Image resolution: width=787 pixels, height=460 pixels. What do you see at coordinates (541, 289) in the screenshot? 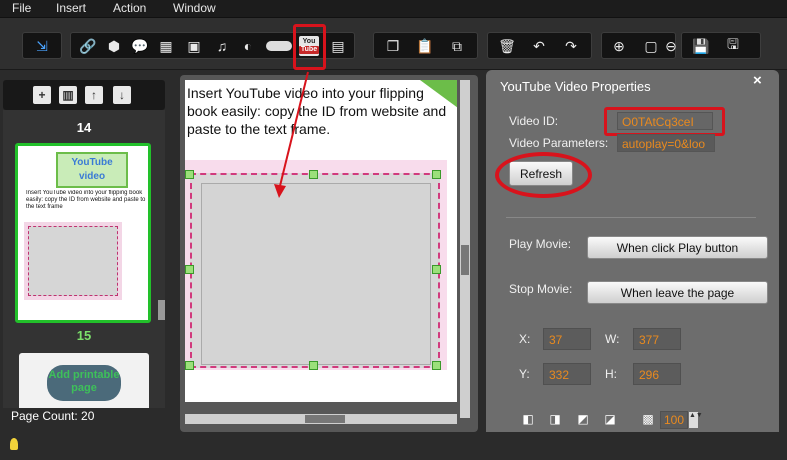
I see `stop-movie-label: Stop Movie:` at bounding box center [541, 289].